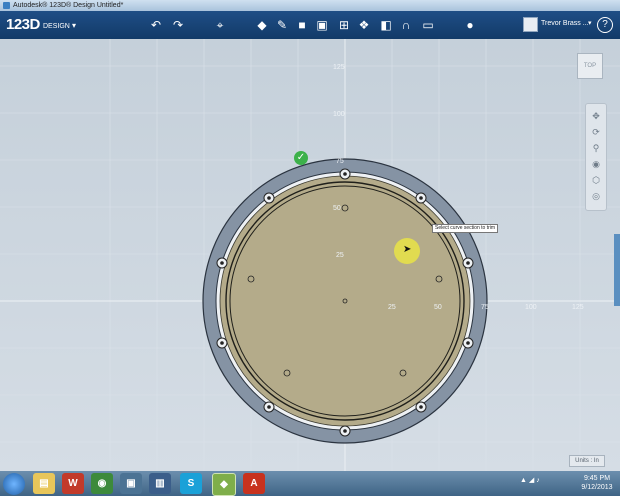  Describe the element at coordinates (406, 25) in the screenshot. I see `snap-icon: ∩` at that location.